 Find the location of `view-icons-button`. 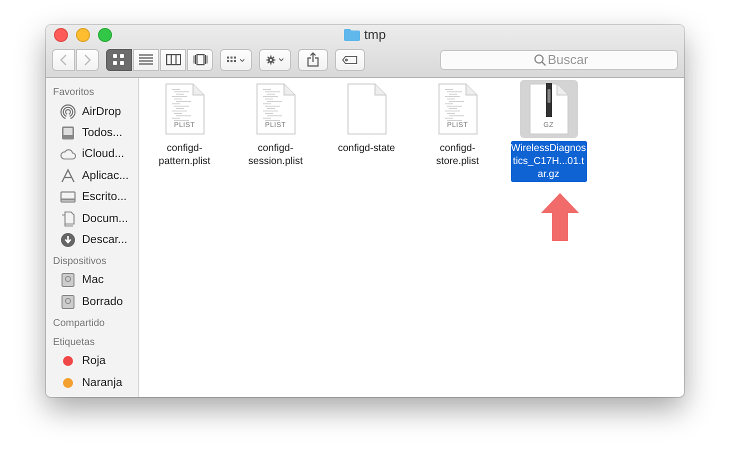

view-icons-button is located at coordinates (119, 59).